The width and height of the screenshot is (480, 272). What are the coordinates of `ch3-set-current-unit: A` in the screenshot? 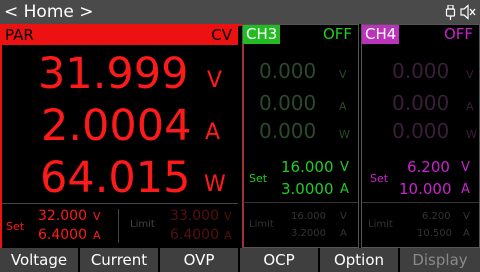 It's located at (344, 189).